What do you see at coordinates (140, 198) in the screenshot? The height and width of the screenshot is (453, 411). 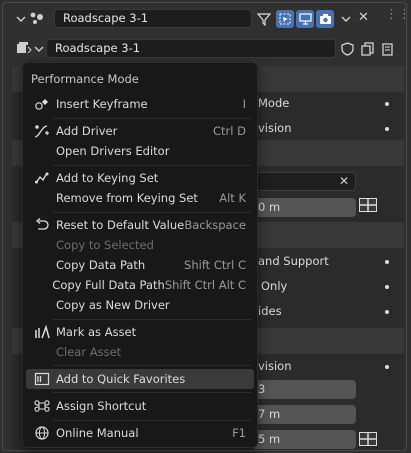 I see `menu-item-remove-from-keying-set: Remove from Keying Set Alt K` at bounding box center [140, 198].